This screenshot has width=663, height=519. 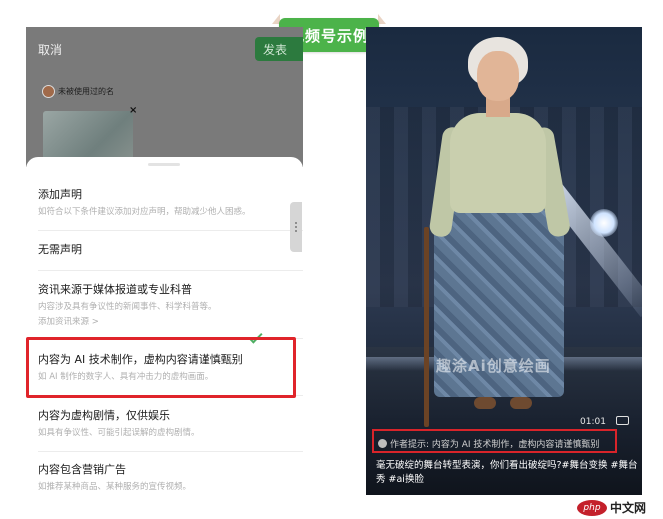 I want to click on author-name: 未被使用过的名, so click(x=86, y=91).